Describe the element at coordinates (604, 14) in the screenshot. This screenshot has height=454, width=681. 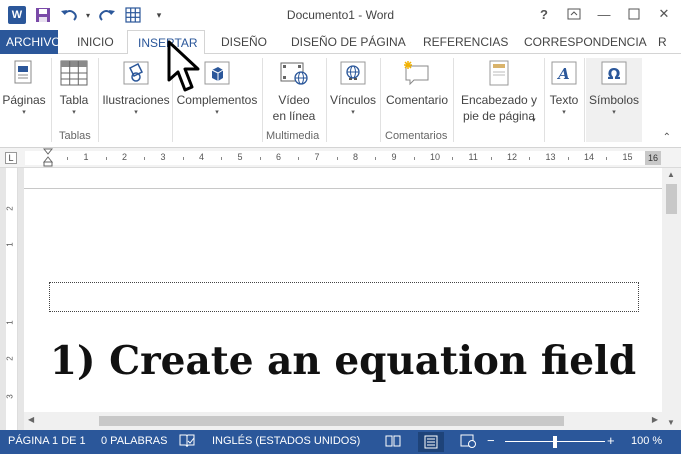
I see `minimize-button: —` at that location.